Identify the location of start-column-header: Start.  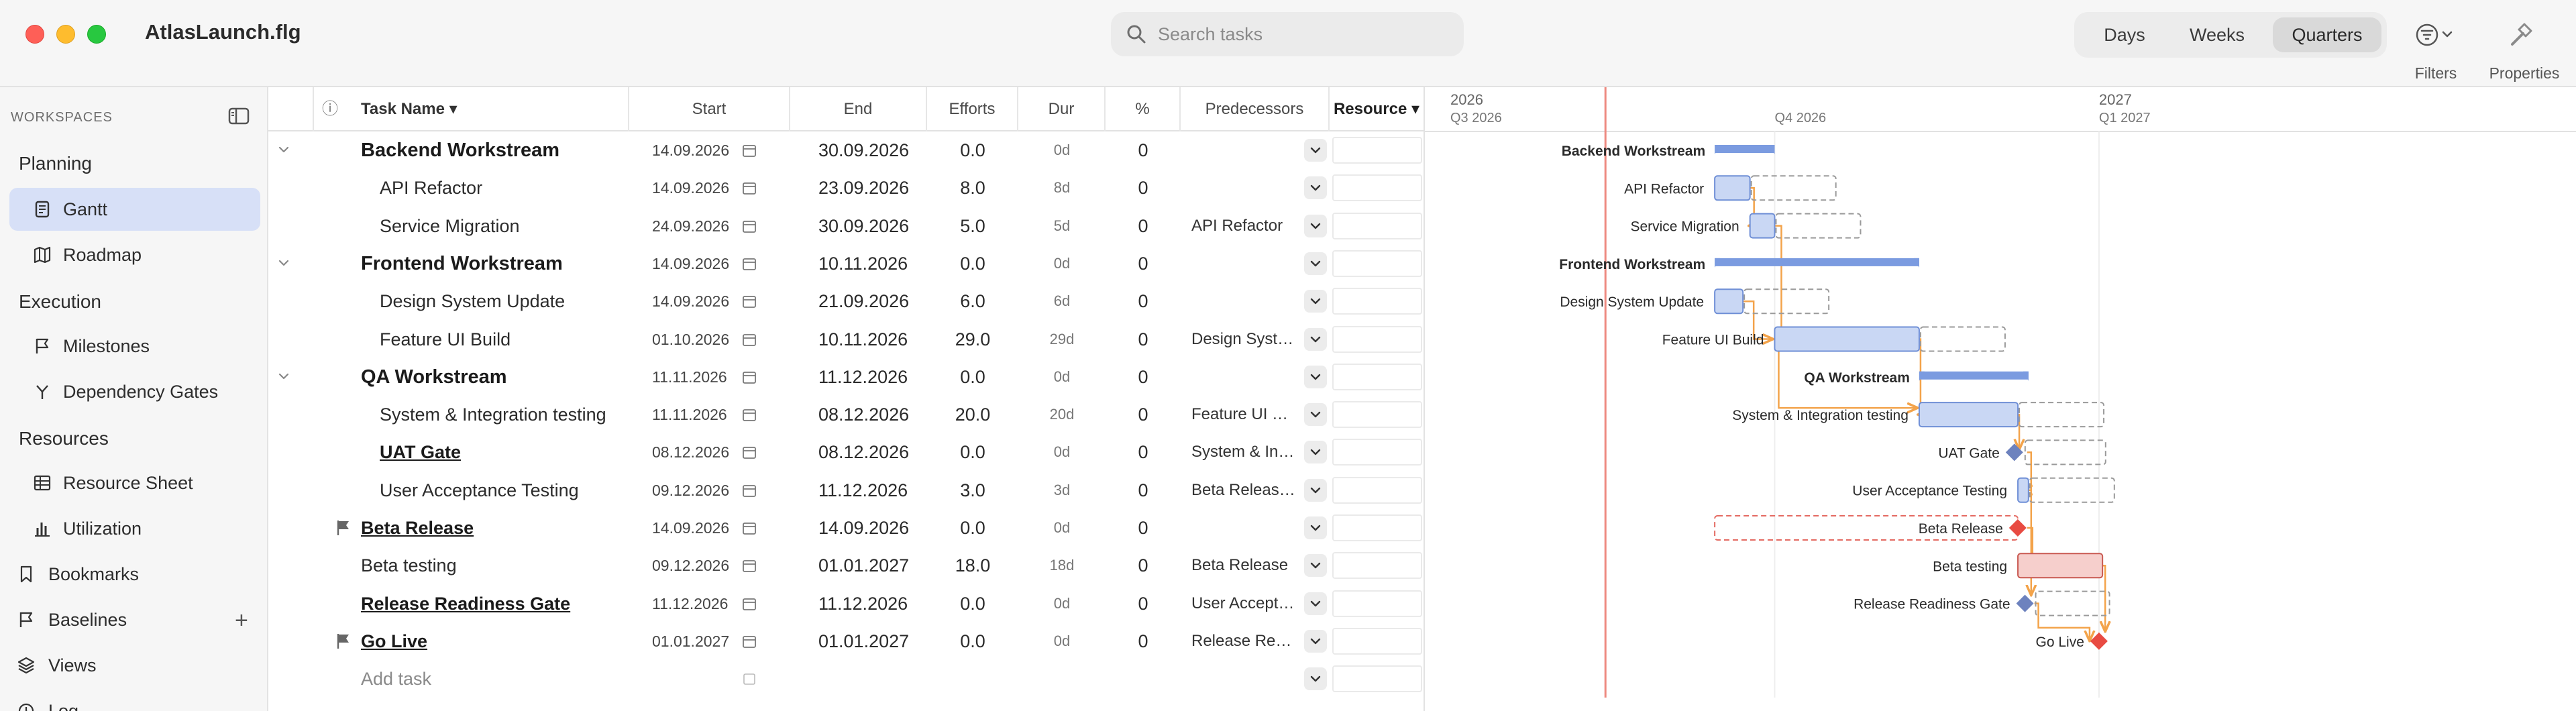
(709, 109).